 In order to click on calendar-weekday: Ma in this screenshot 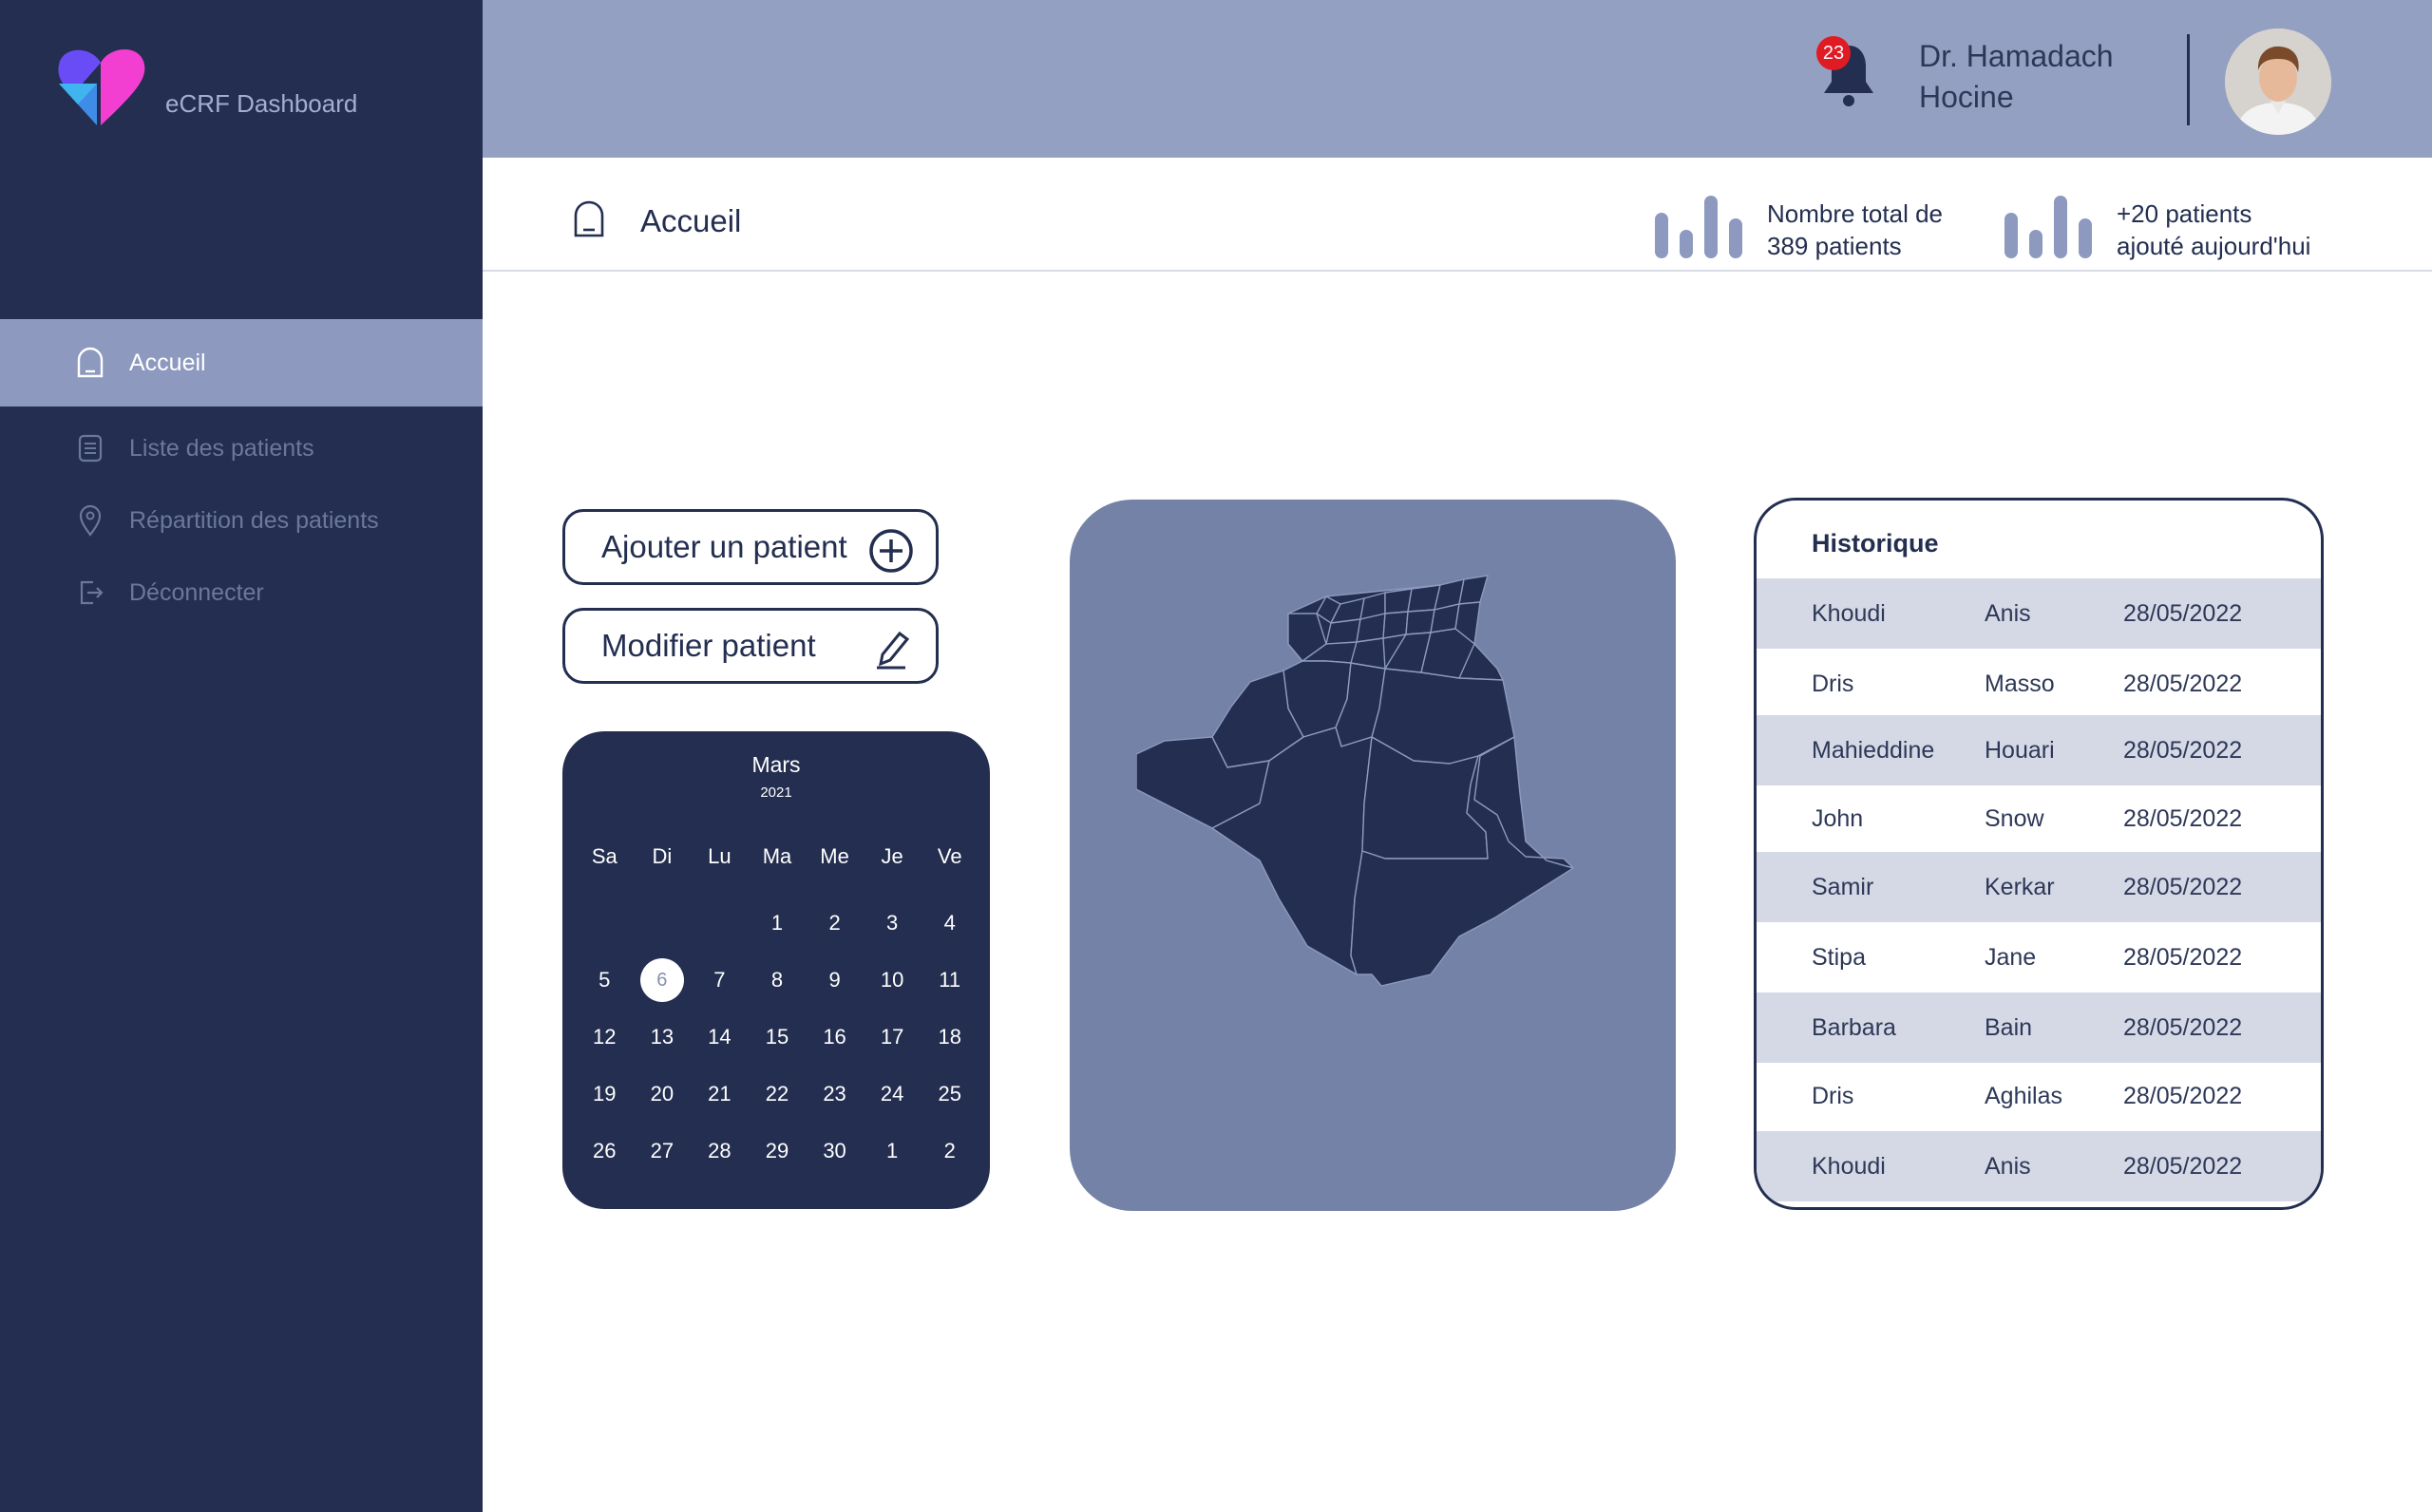, I will do `click(777, 856)`.